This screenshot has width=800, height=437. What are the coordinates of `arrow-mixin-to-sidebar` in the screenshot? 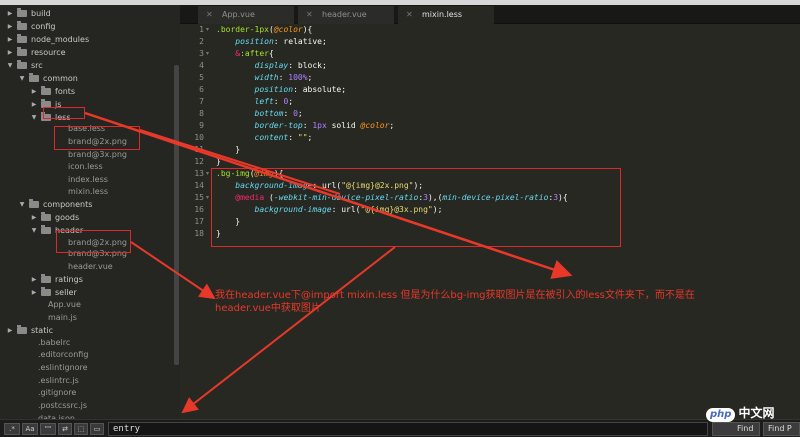 It's located at (288, 330).